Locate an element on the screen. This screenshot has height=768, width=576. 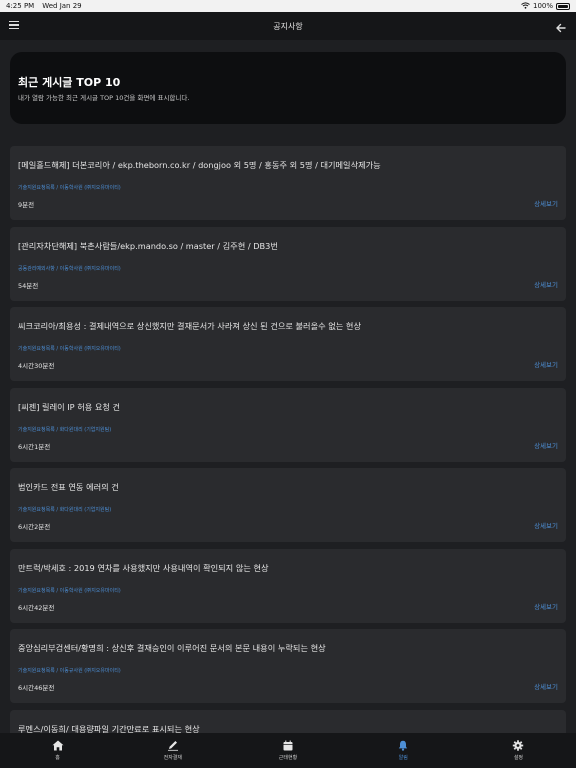
tab-label: 근태현황 is located at coordinates (288, 758).